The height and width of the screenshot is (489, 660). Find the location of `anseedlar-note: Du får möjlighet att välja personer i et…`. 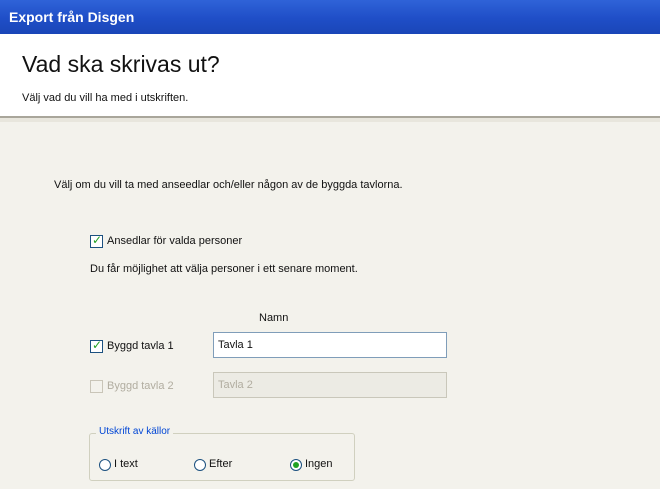

anseedlar-note: Du får möjlighet att välja personer i et… is located at coordinates (224, 269).